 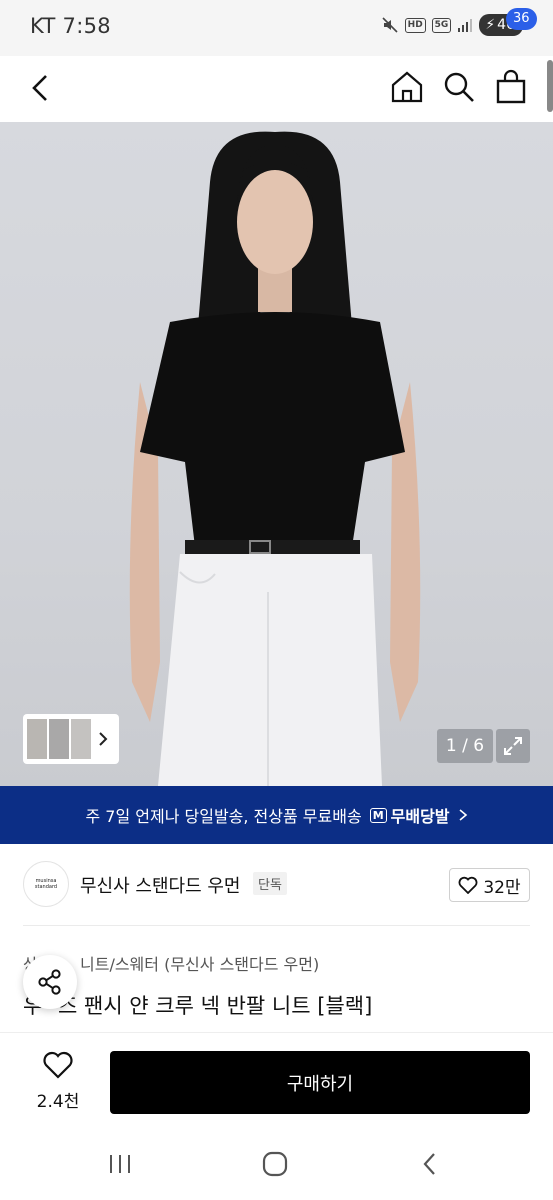 I want to click on back-system-button, so click(x=430, y=1164).